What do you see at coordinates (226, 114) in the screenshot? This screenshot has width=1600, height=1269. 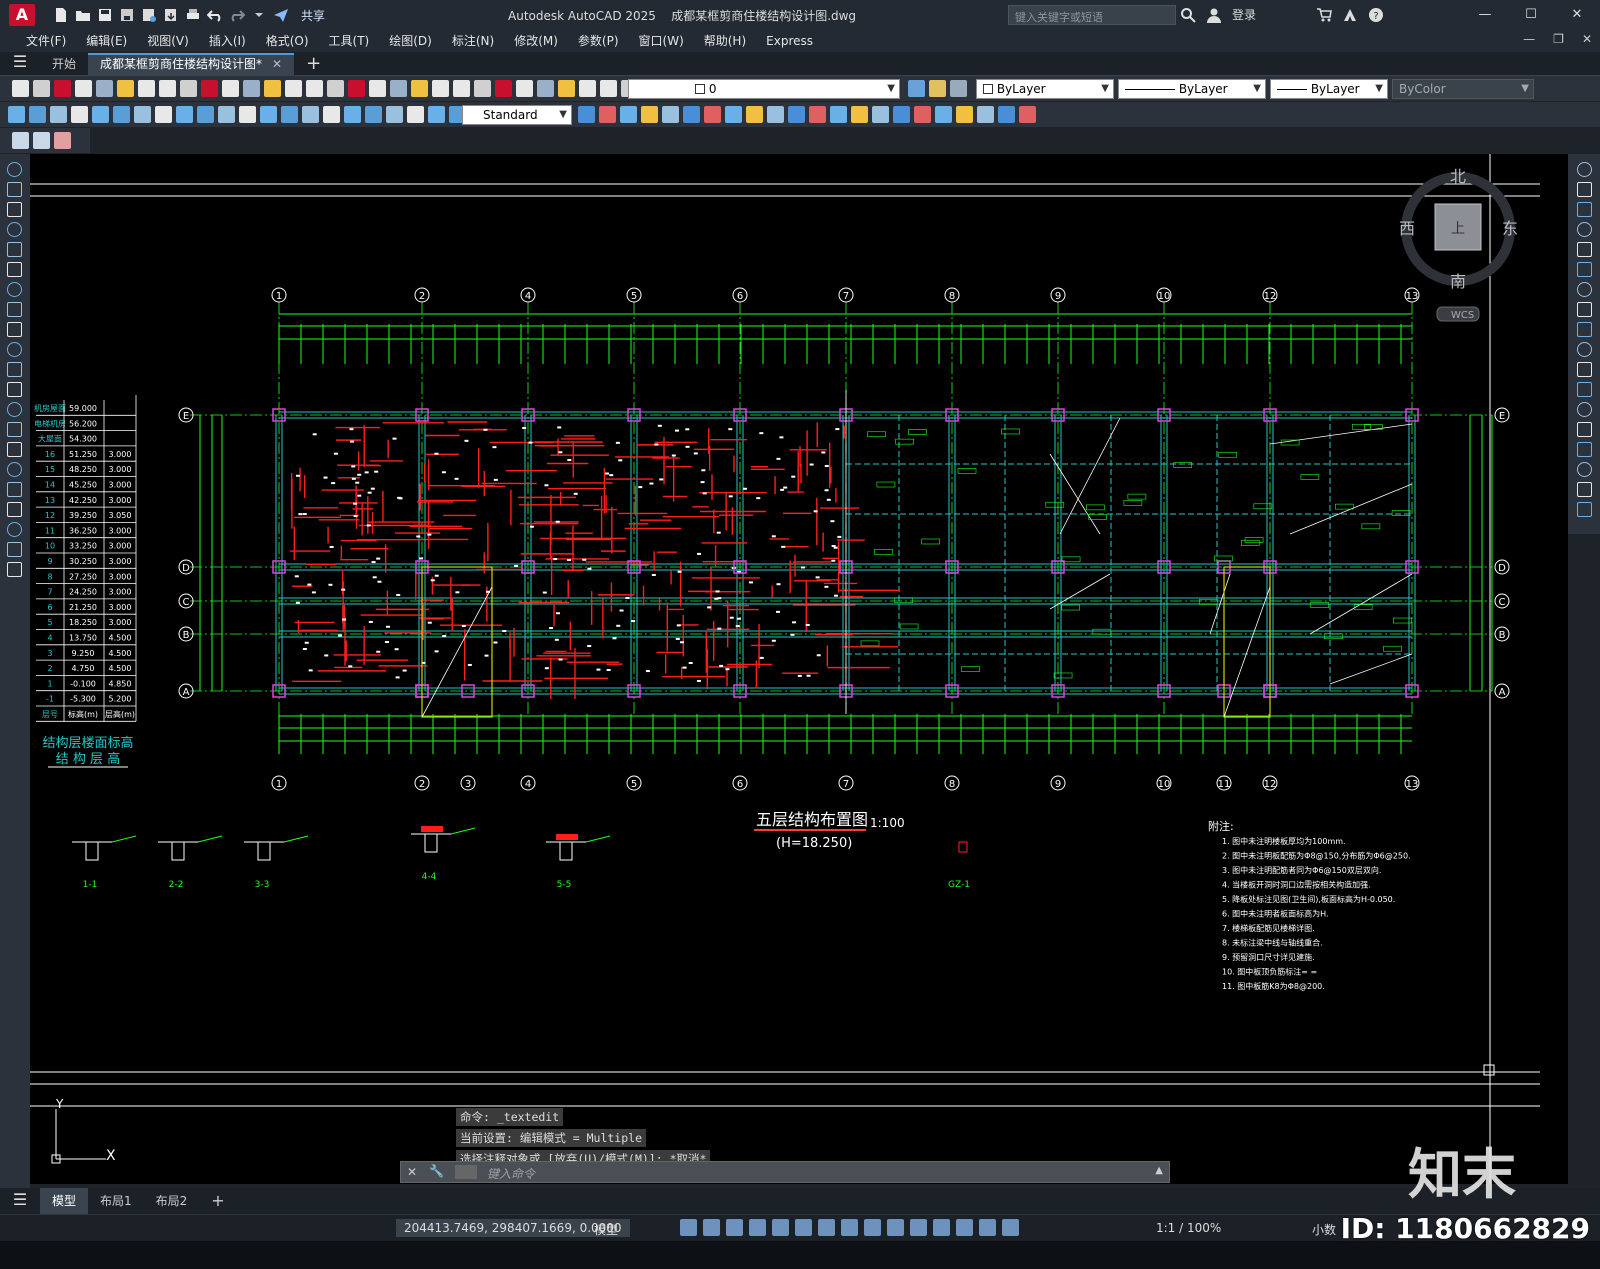 I see `toolbar-tool-tb2icons-10-icon` at bounding box center [226, 114].